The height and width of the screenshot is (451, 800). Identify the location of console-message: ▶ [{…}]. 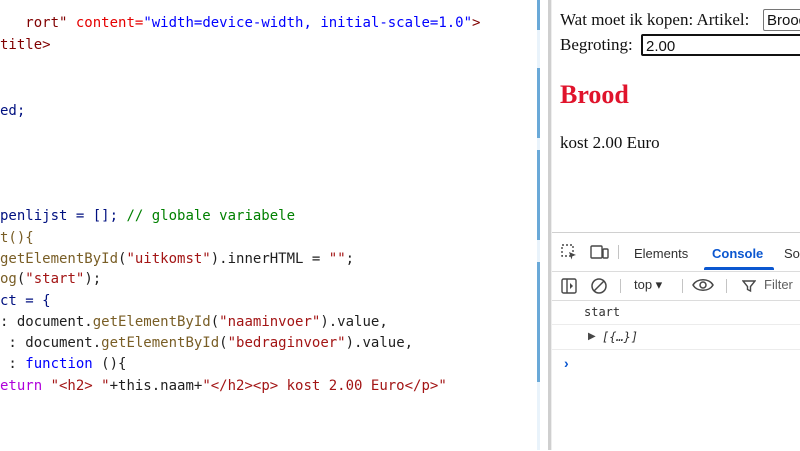
(676, 337).